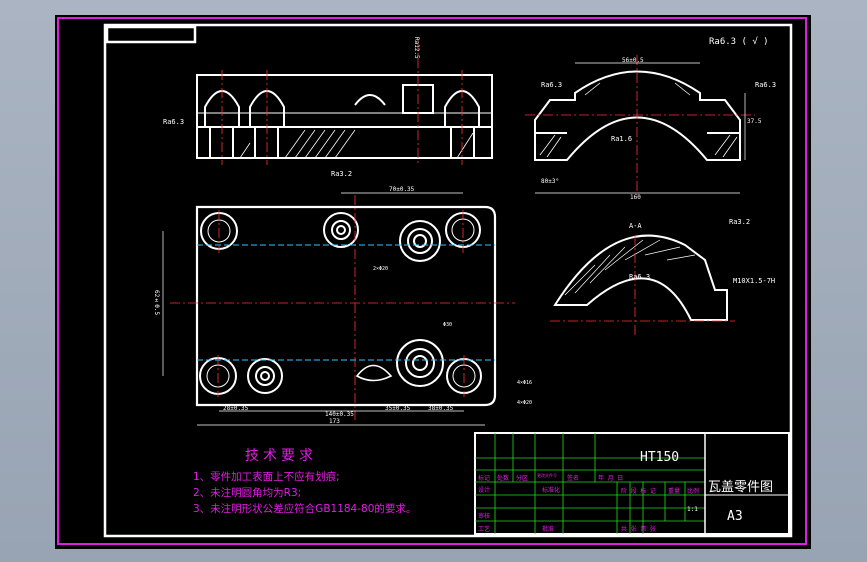  What do you see at coordinates (551, 490) in the screenshot?
I see `mid-label: 标准化` at bounding box center [551, 490].